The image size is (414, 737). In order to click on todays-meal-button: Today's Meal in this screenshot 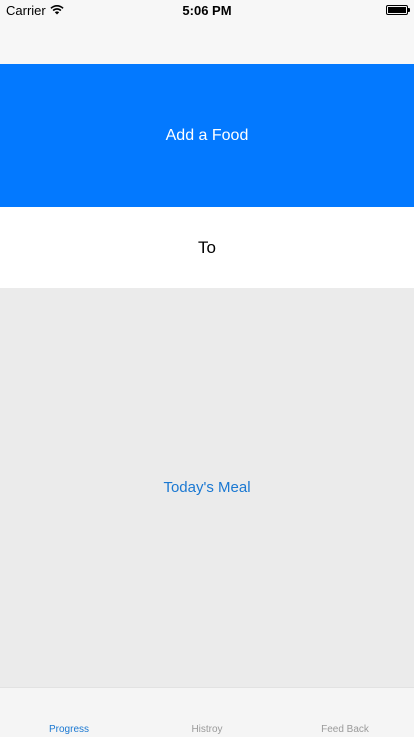, I will do `click(206, 487)`.